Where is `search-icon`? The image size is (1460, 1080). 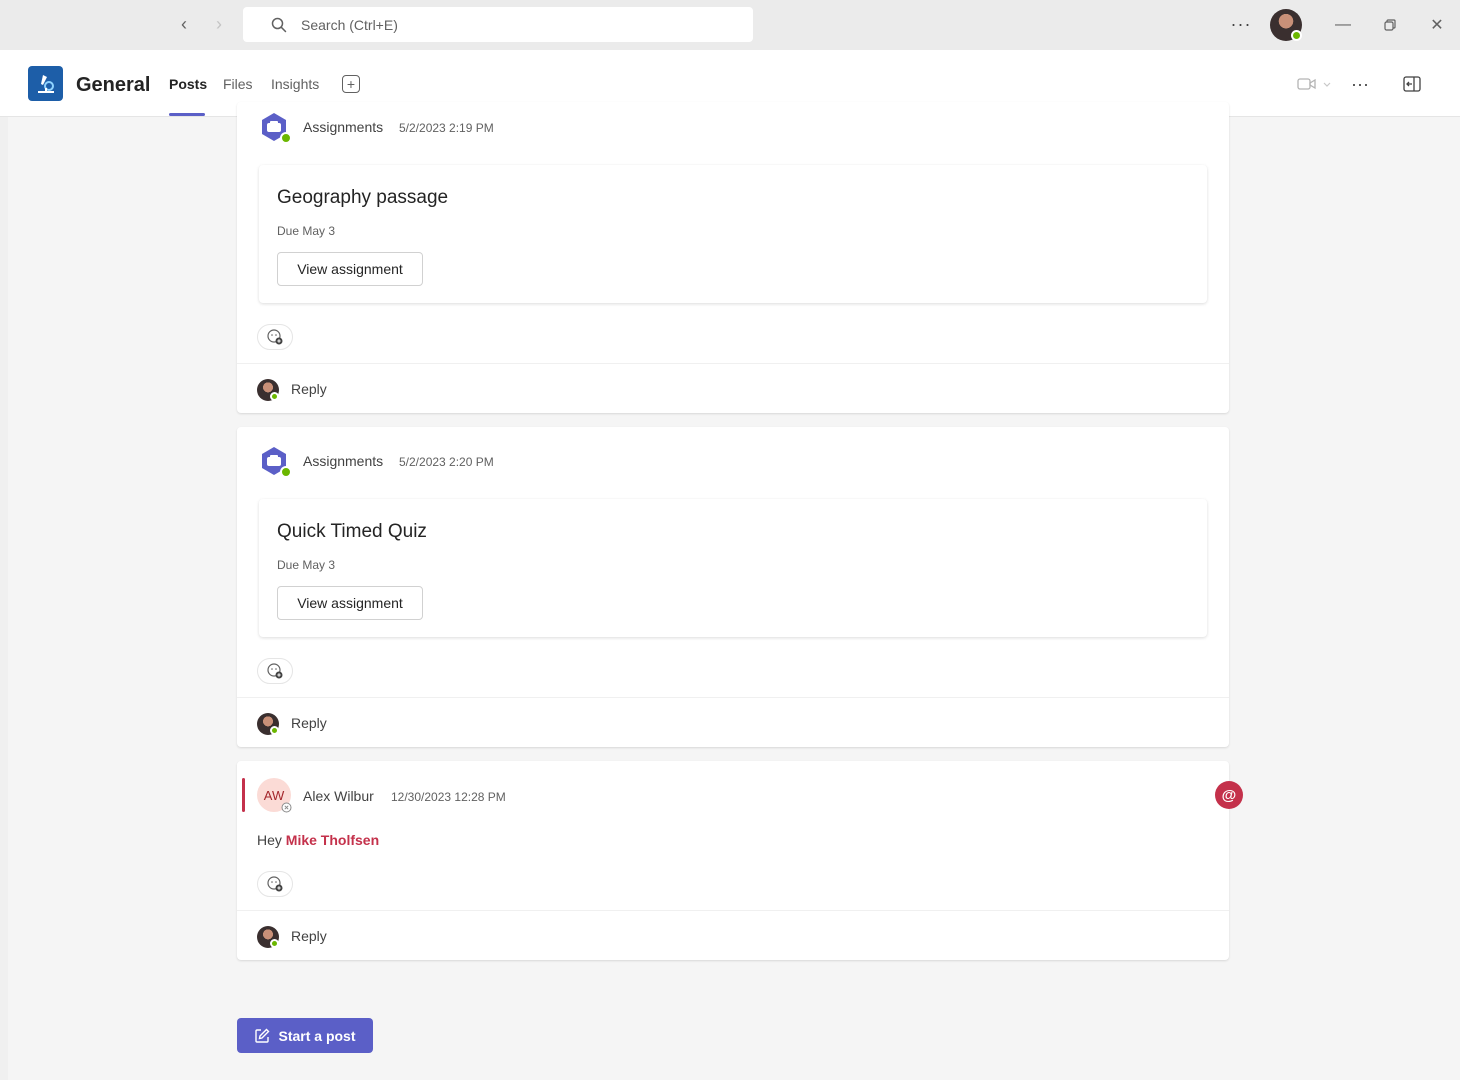 search-icon is located at coordinates (279, 24).